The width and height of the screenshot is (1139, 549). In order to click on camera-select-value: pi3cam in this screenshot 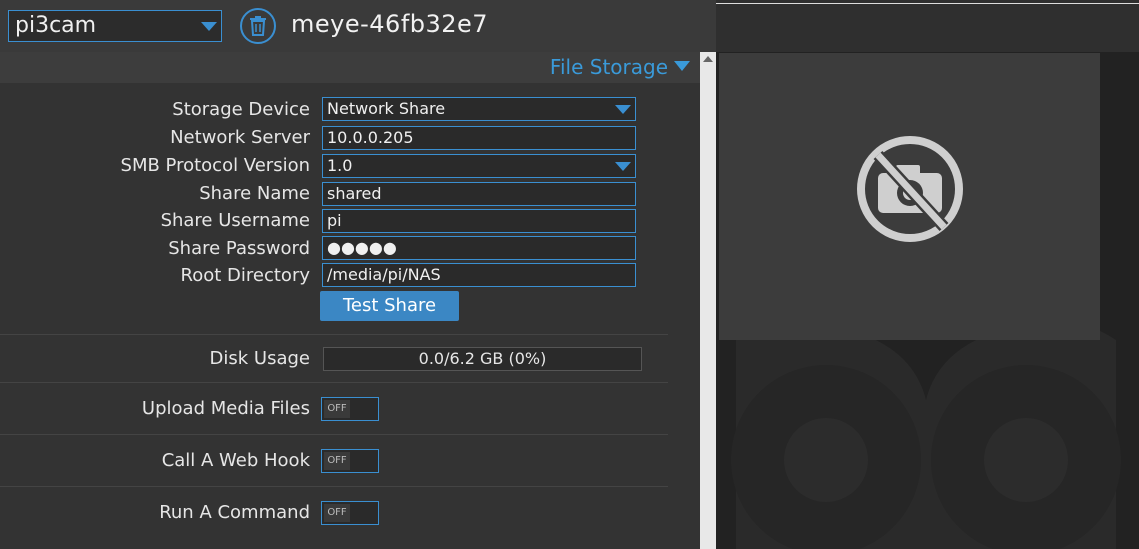, I will do `click(56, 25)`.